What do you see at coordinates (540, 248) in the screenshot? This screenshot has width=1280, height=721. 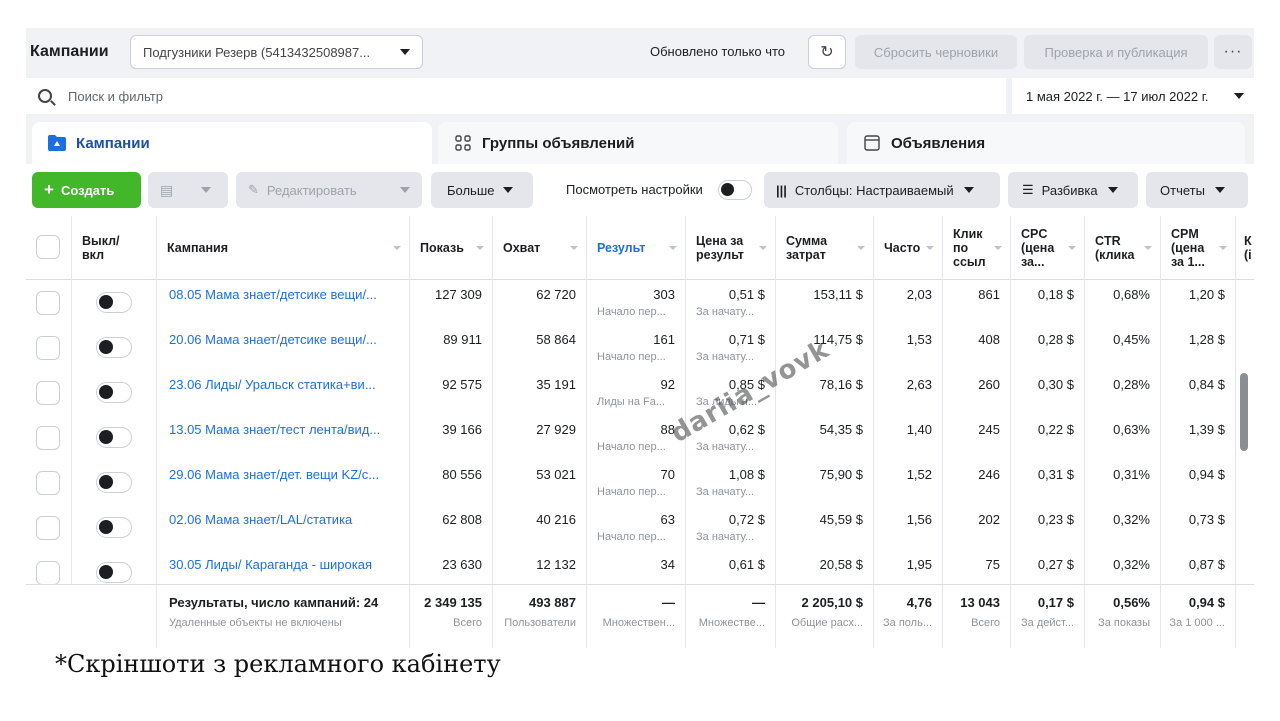 I see `header-reach: Охват` at bounding box center [540, 248].